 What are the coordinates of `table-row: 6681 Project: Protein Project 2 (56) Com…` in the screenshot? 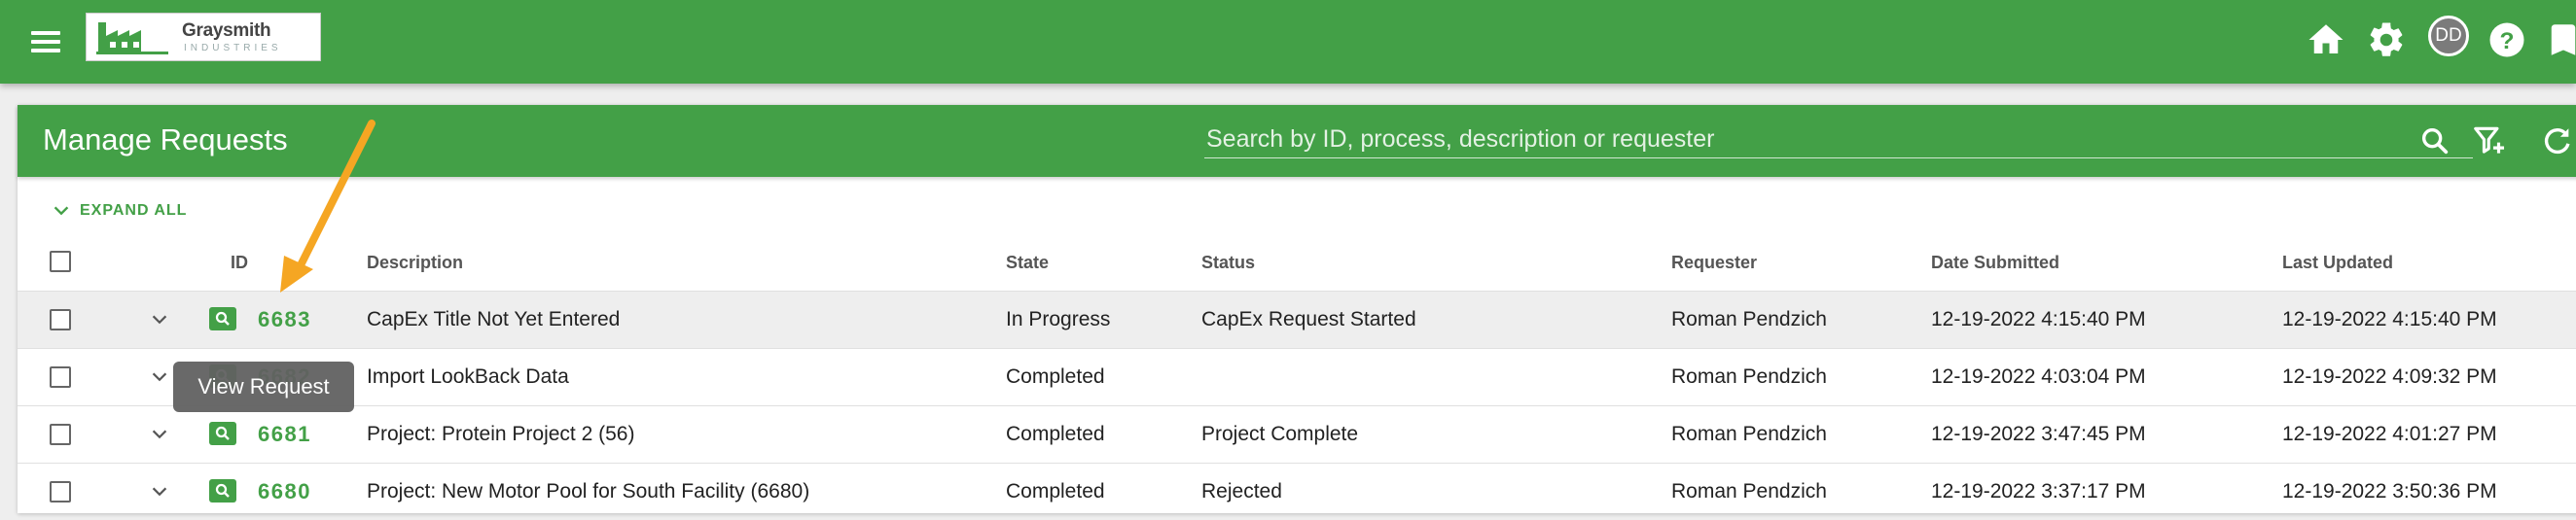 It's located at (1297, 434).